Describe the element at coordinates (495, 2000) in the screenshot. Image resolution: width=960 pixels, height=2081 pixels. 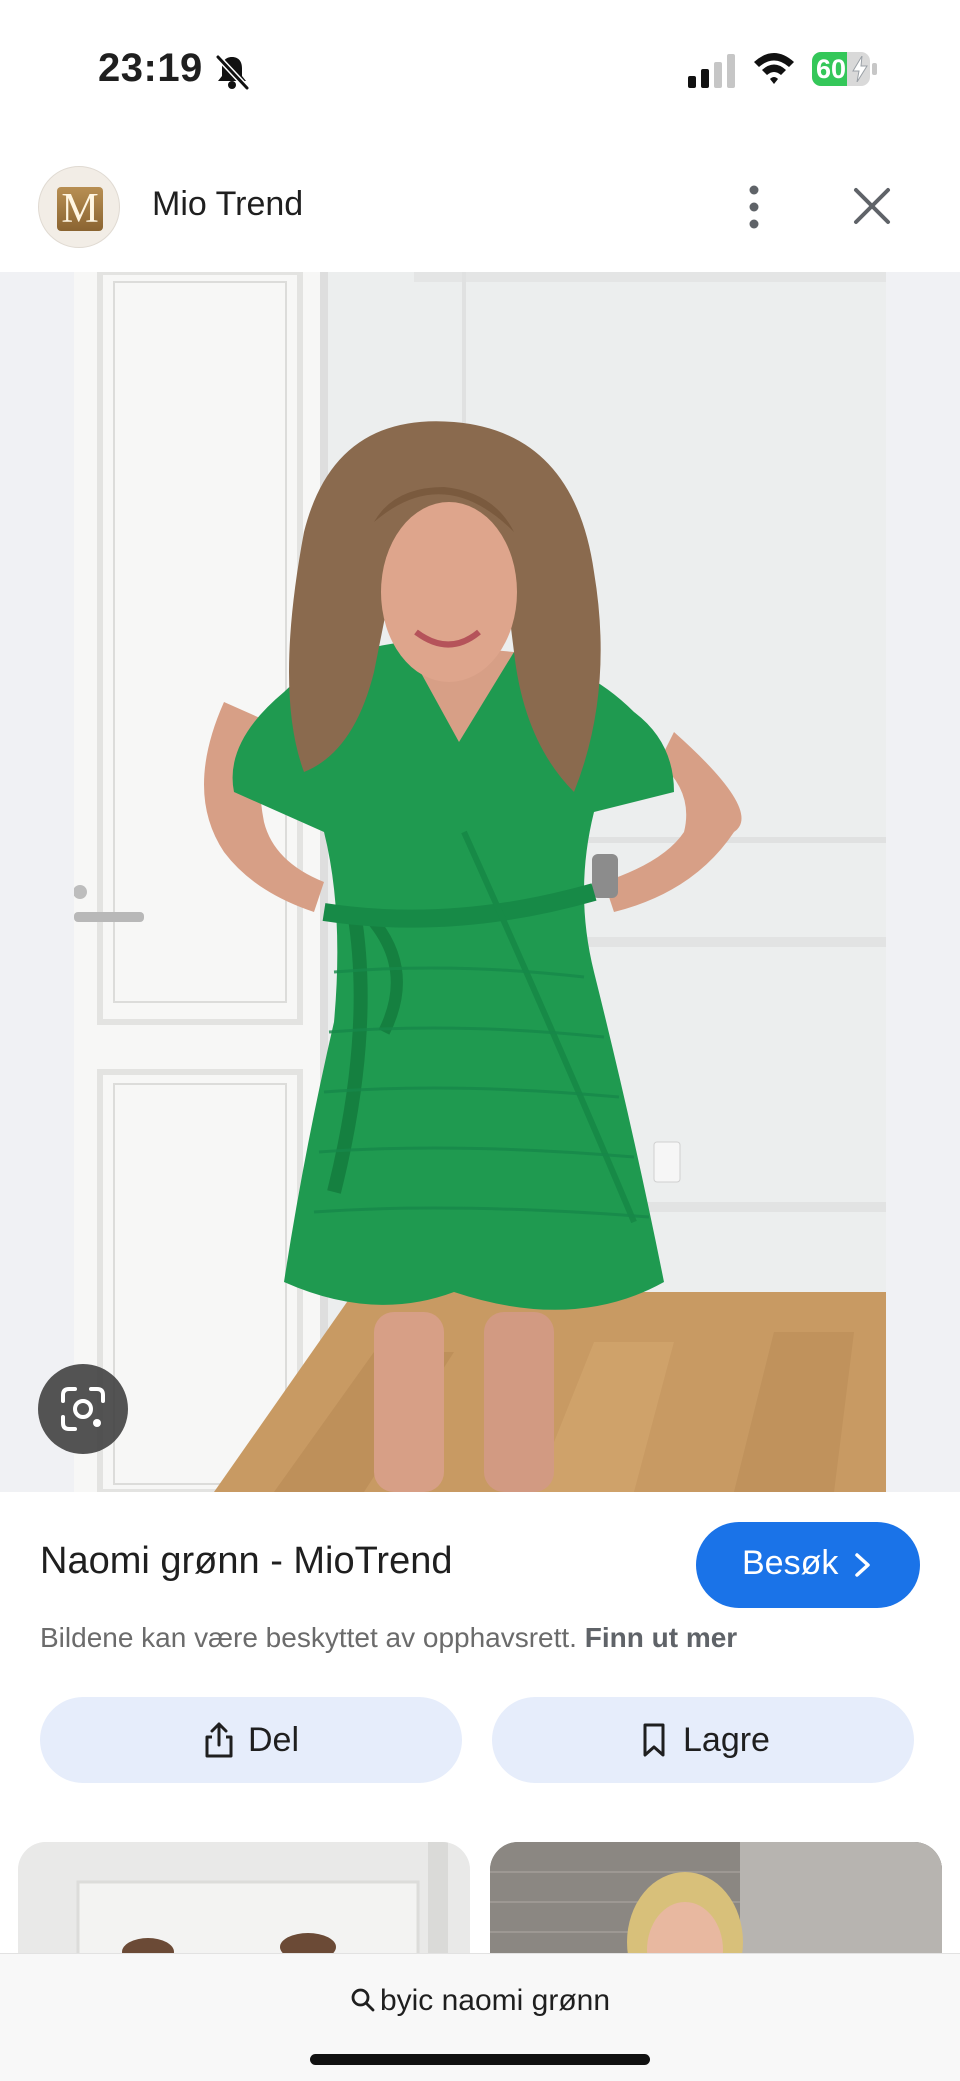
I see `search-query: byic naomi grønn` at that location.